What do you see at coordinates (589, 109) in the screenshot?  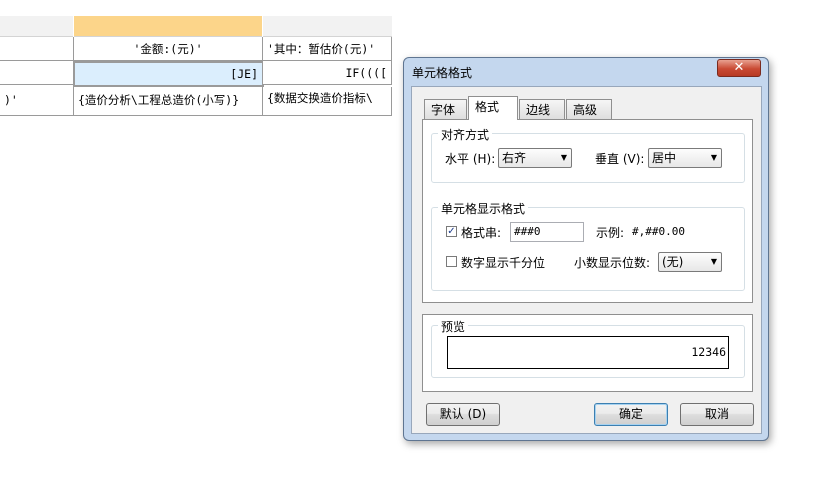 I see `tab-advanced: 高级` at bounding box center [589, 109].